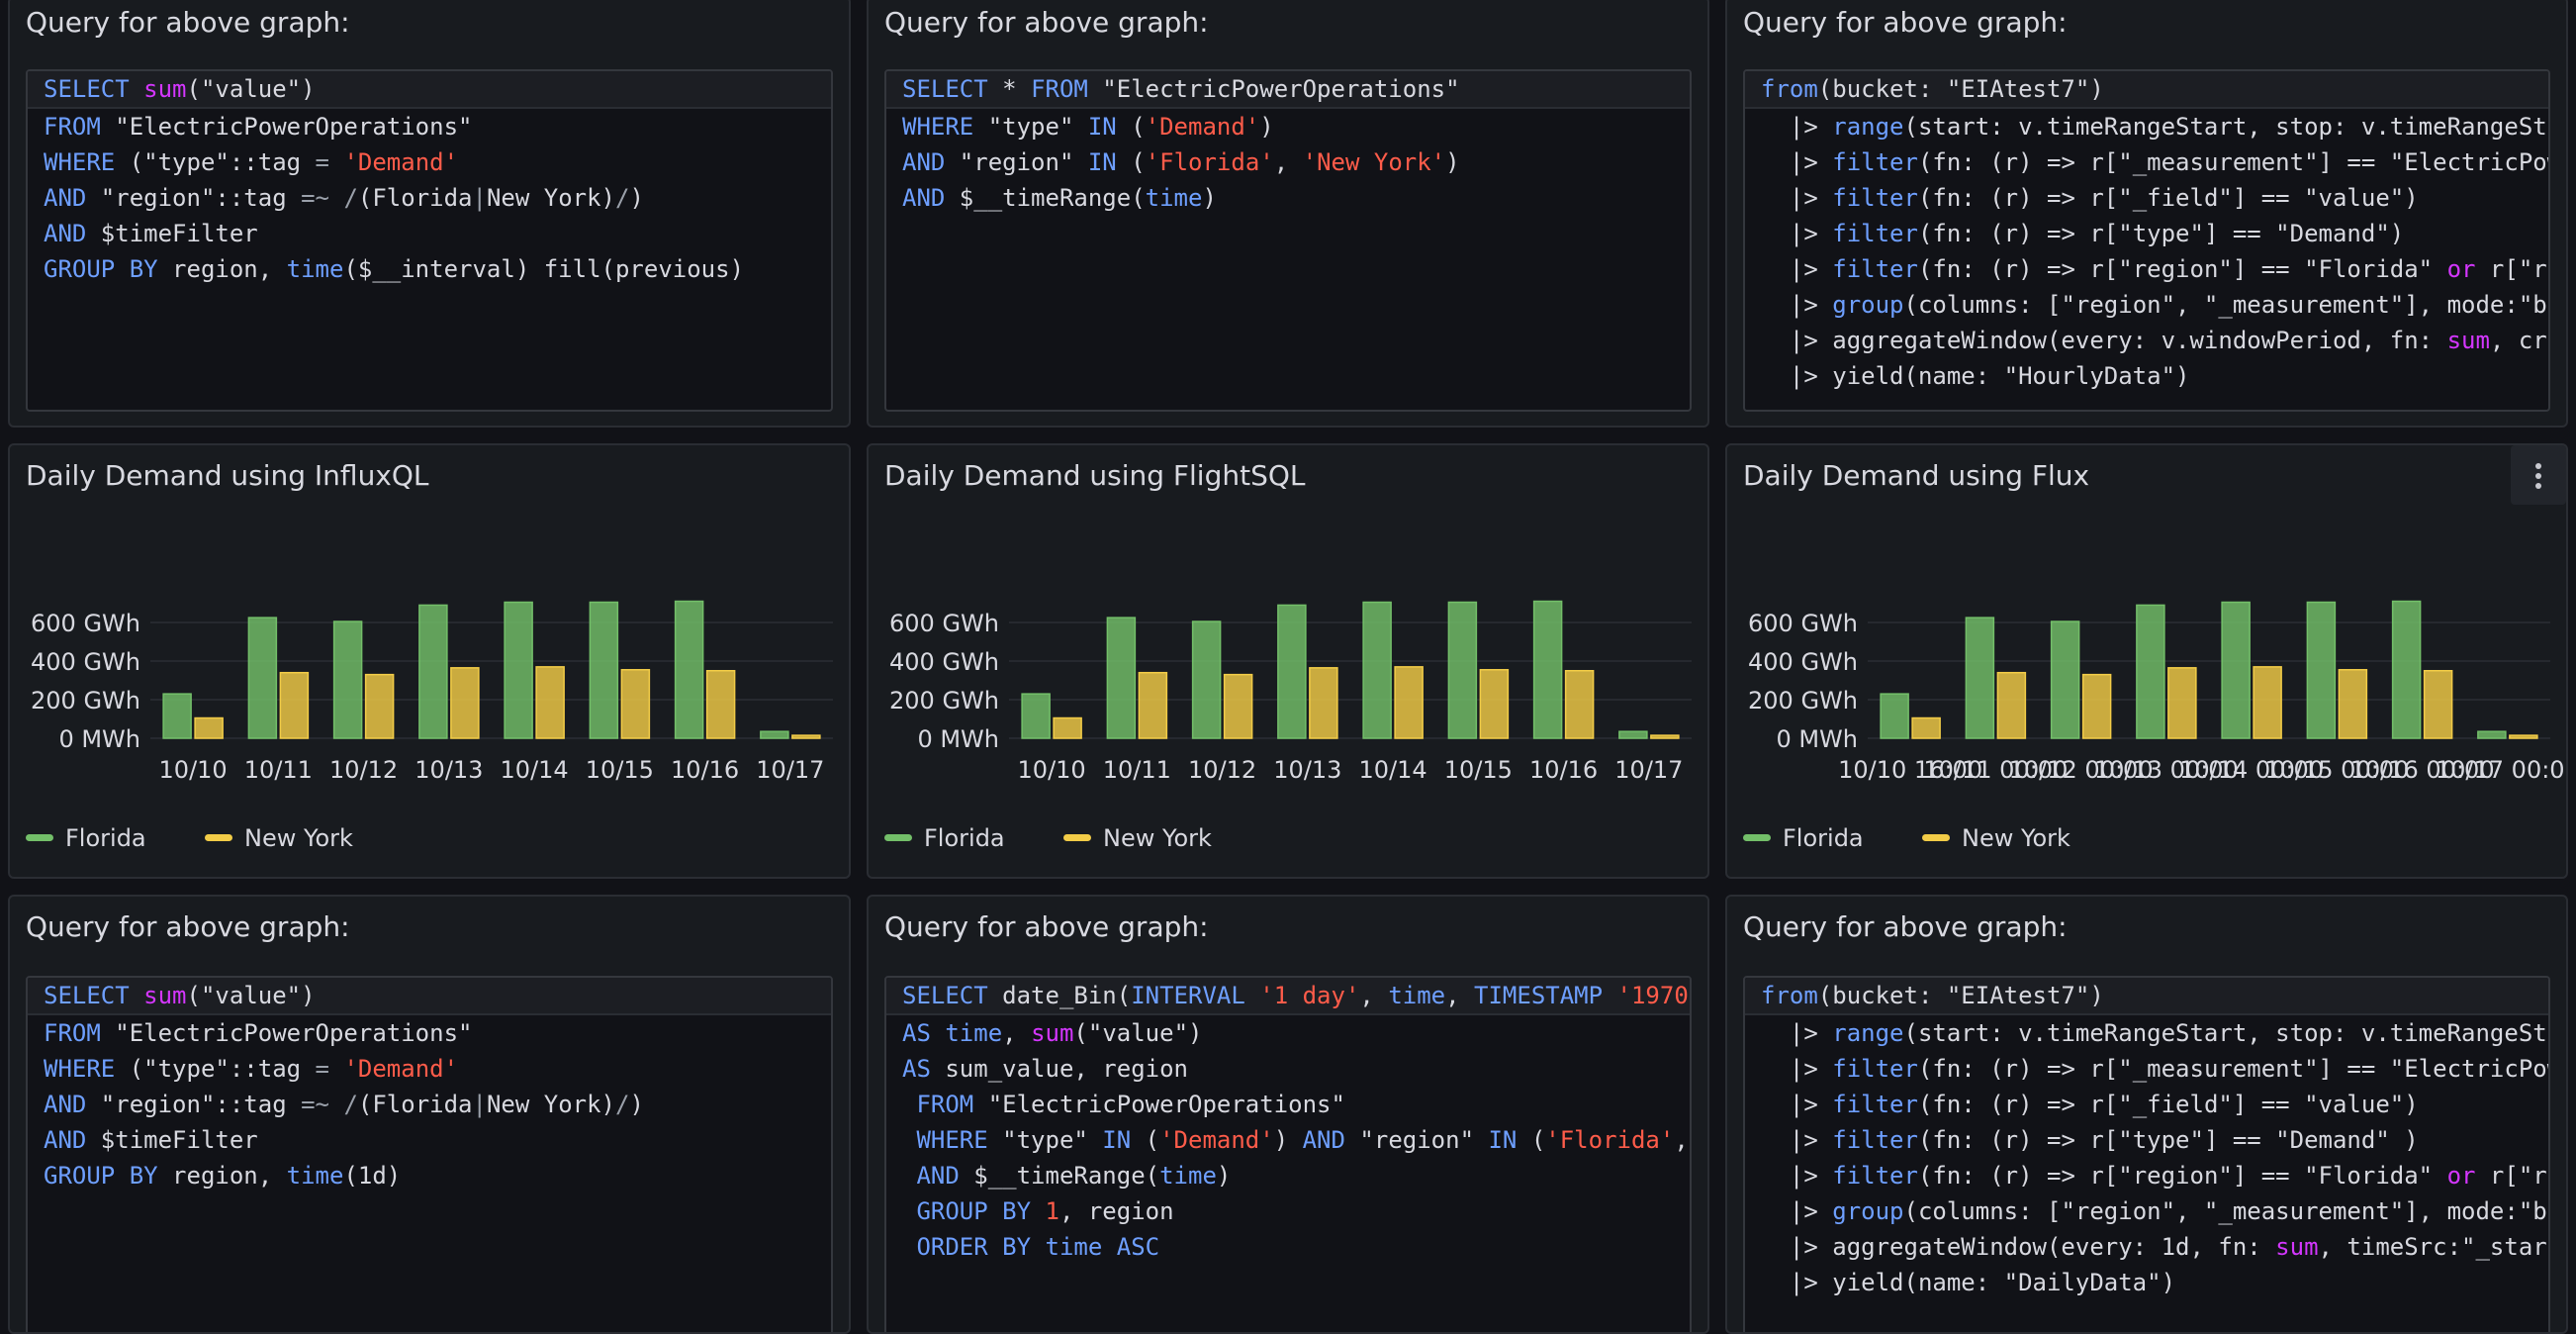  I want to click on chart-title: Daily Demand using Flux, so click(1916, 476).